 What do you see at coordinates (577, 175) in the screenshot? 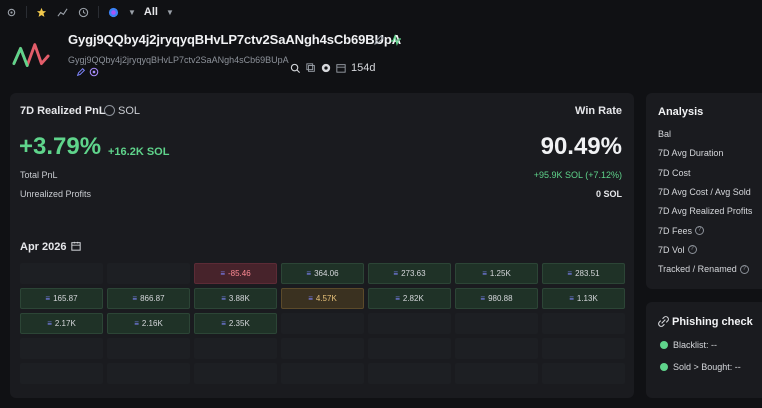
I see `winrate-sub: +95.9K SOL (+7.12%)` at bounding box center [577, 175].